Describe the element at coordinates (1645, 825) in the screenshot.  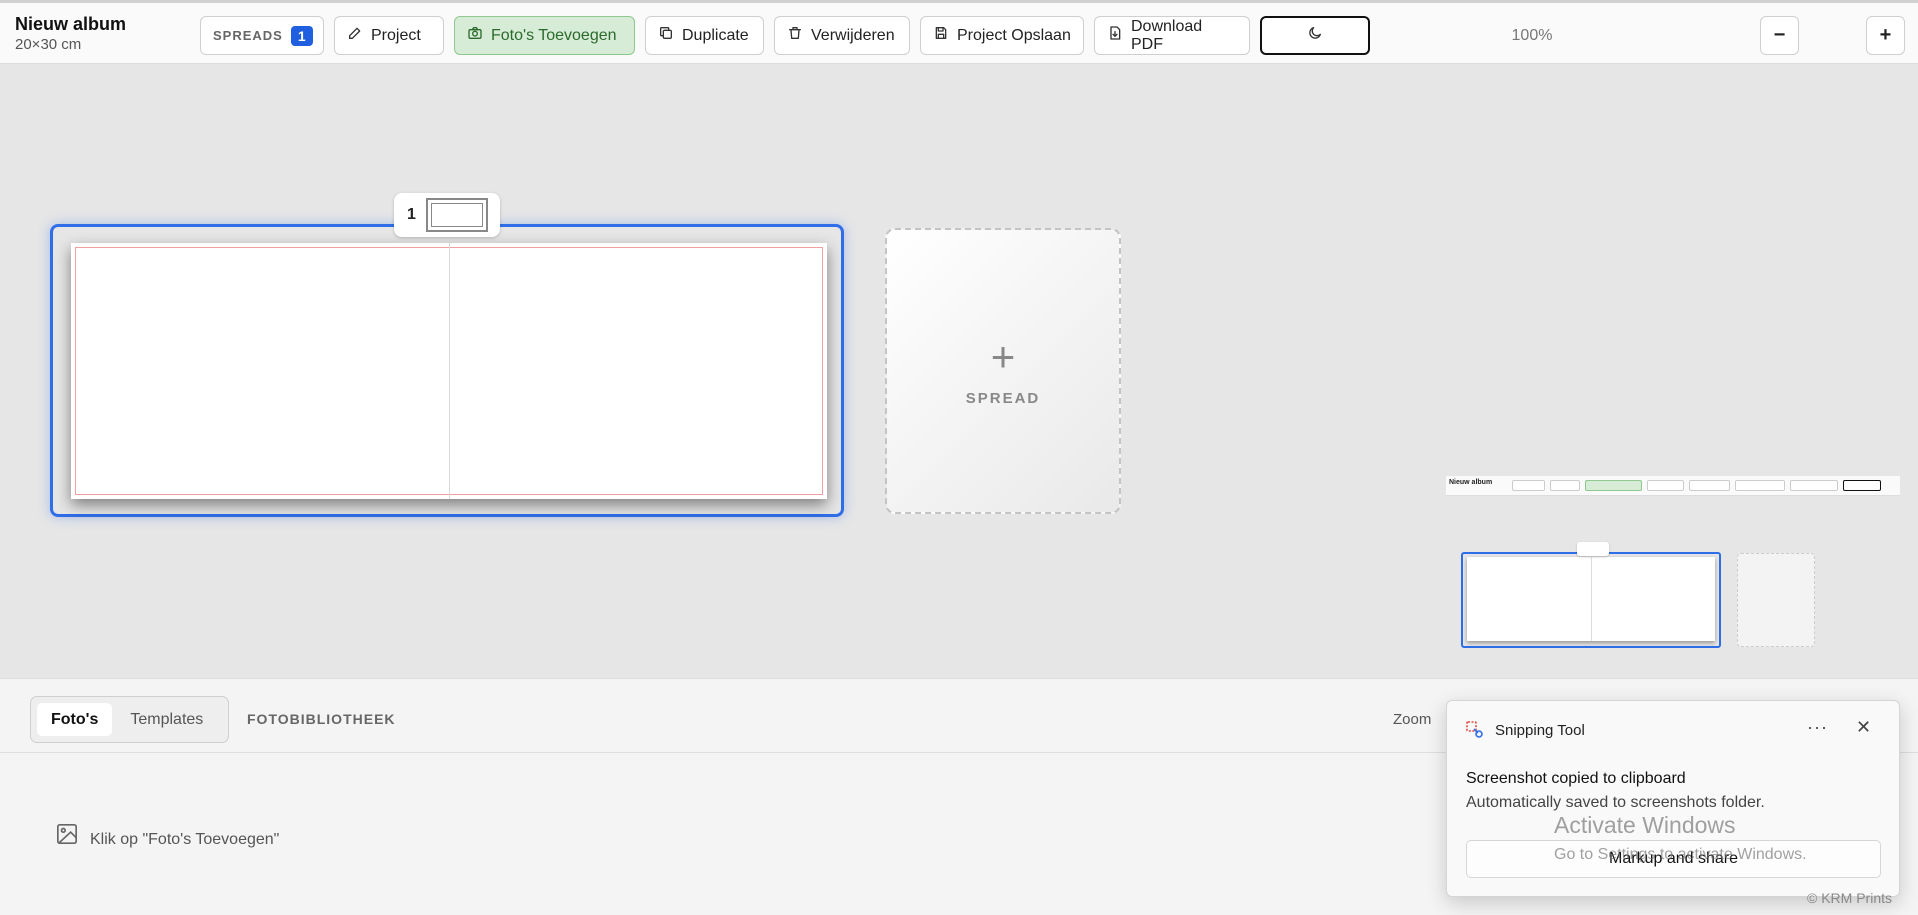
I see `activate-windows-title: Activate Windows` at that location.